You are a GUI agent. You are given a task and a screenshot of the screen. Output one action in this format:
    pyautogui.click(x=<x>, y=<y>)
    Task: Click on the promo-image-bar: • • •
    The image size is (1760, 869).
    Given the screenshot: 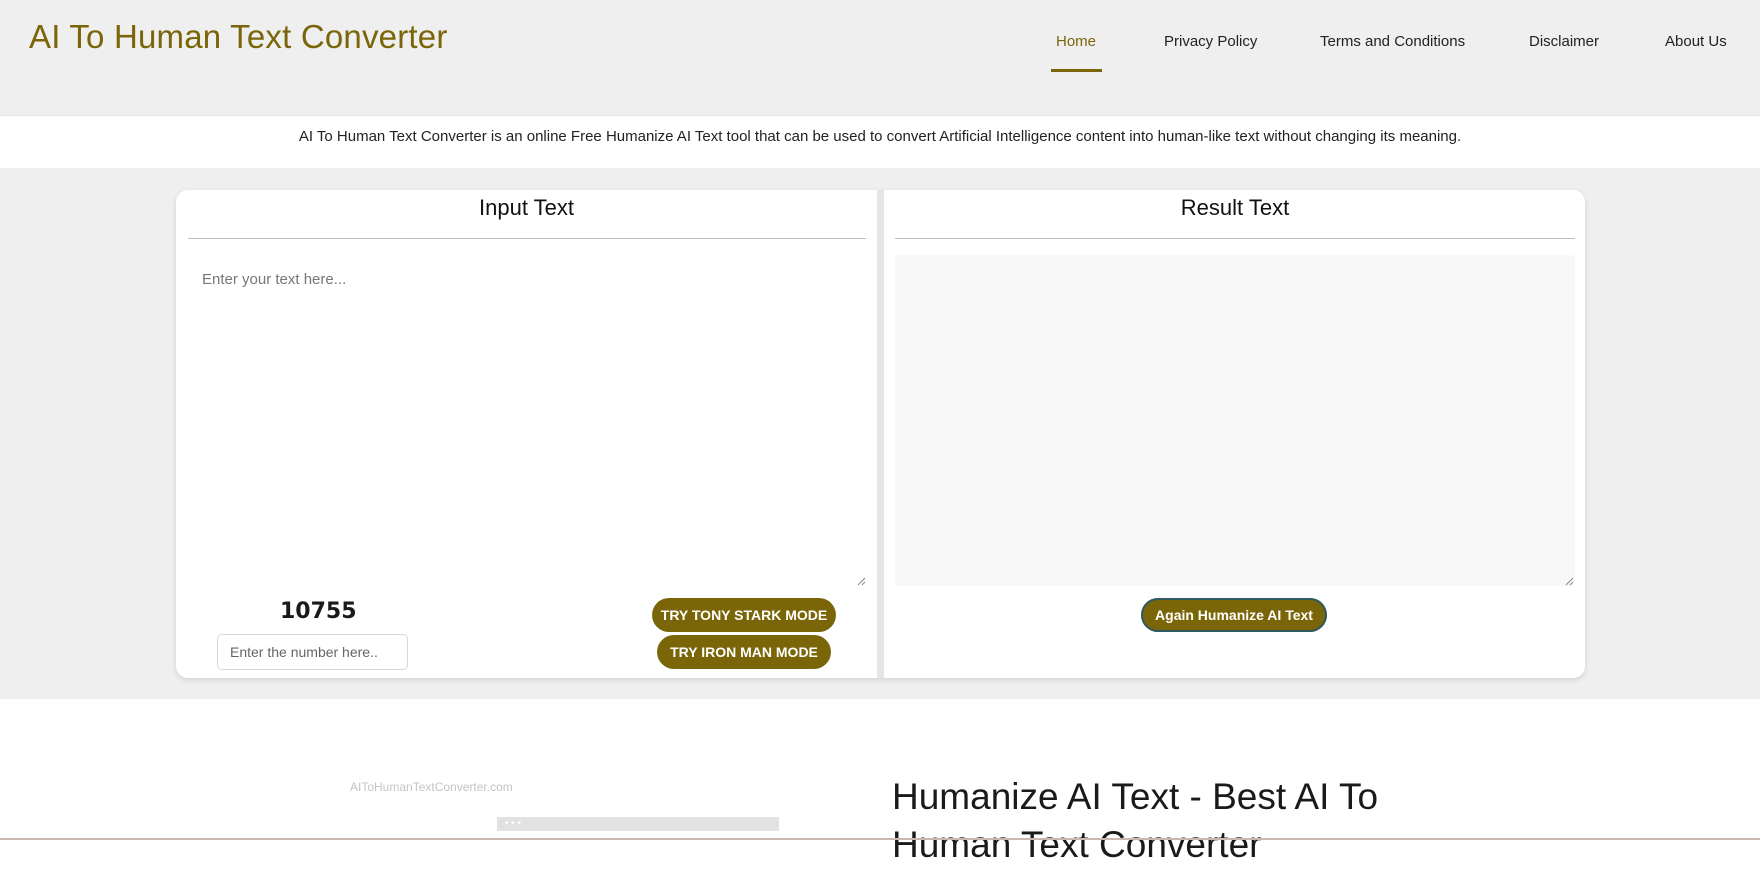 What is the action you would take?
    pyautogui.click(x=638, y=824)
    